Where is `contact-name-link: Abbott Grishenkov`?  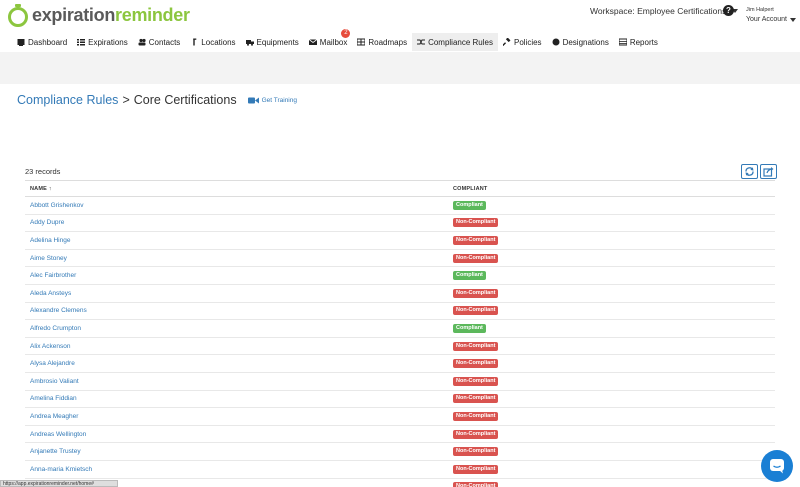
contact-name-link: Abbott Grishenkov is located at coordinates (236, 205).